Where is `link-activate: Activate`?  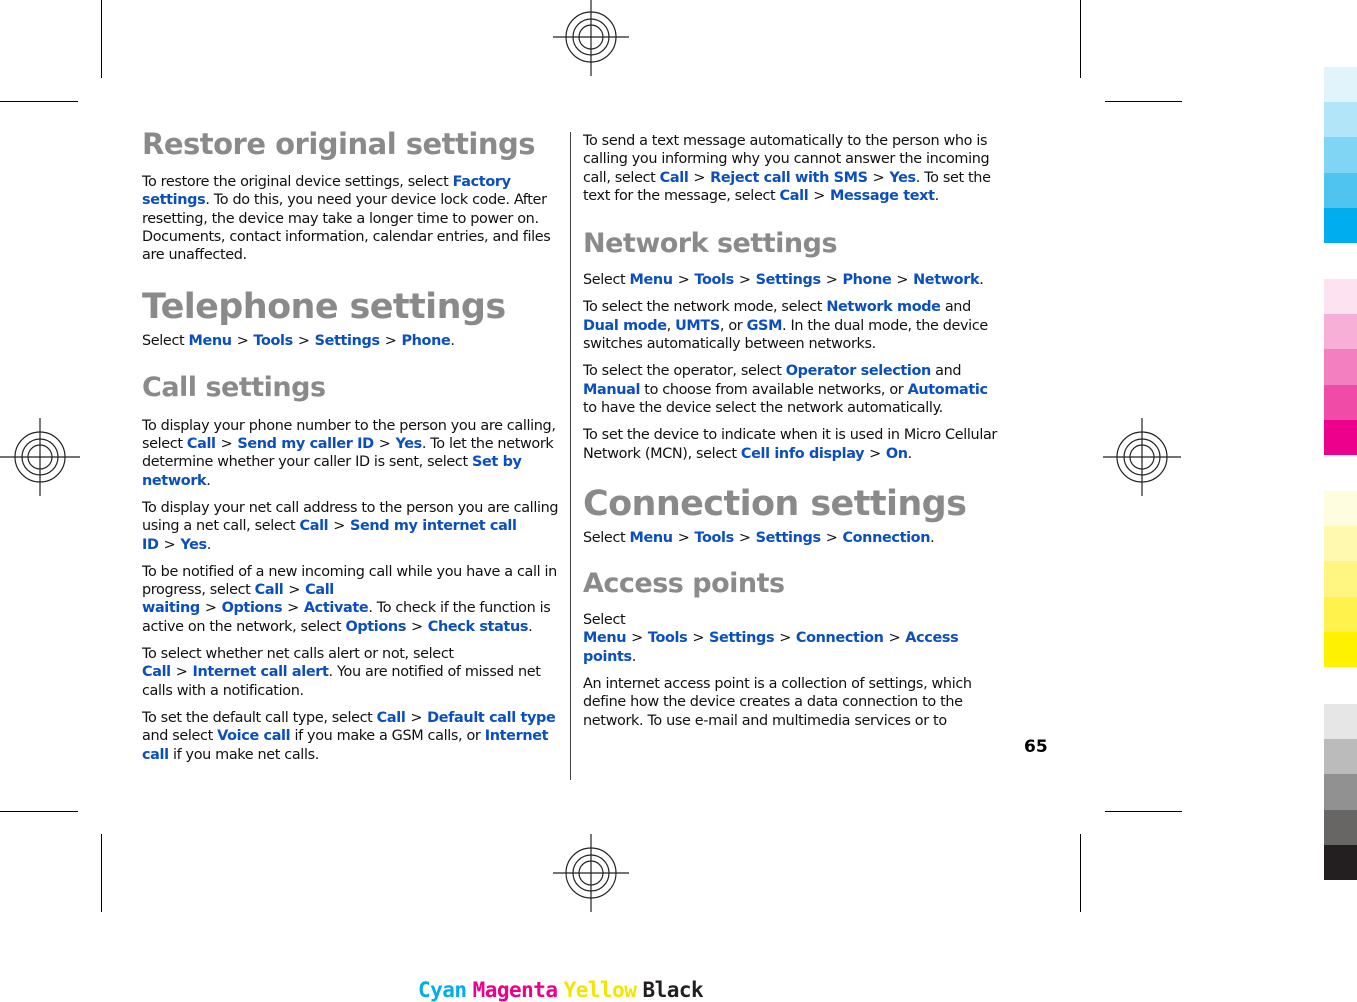 link-activate: Activate is located at coordinates (336, 608).